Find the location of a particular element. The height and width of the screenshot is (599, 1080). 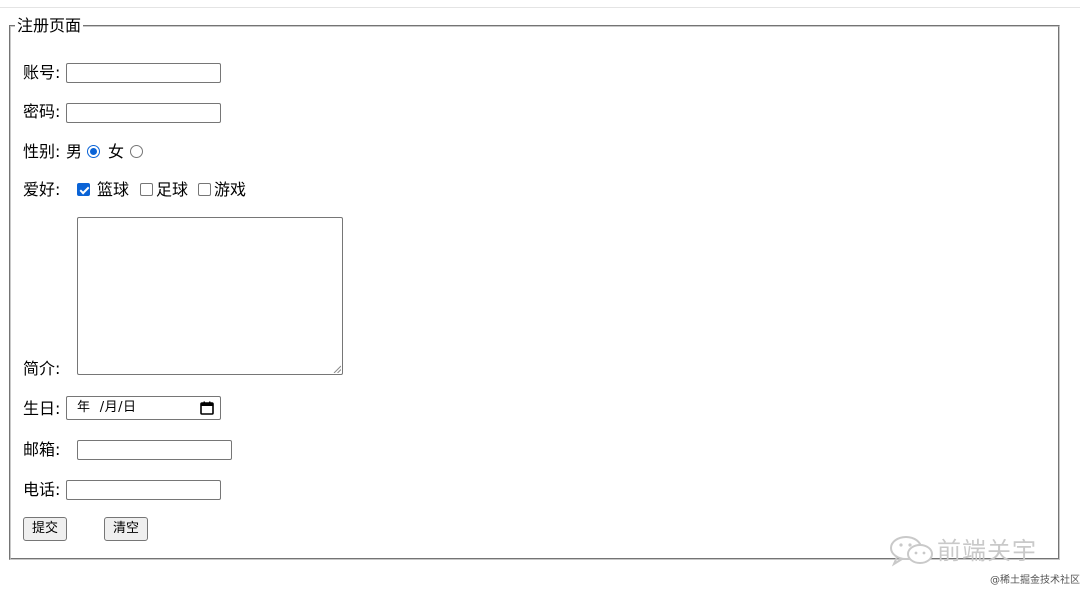

password-input is located at coordinates (143, 113).